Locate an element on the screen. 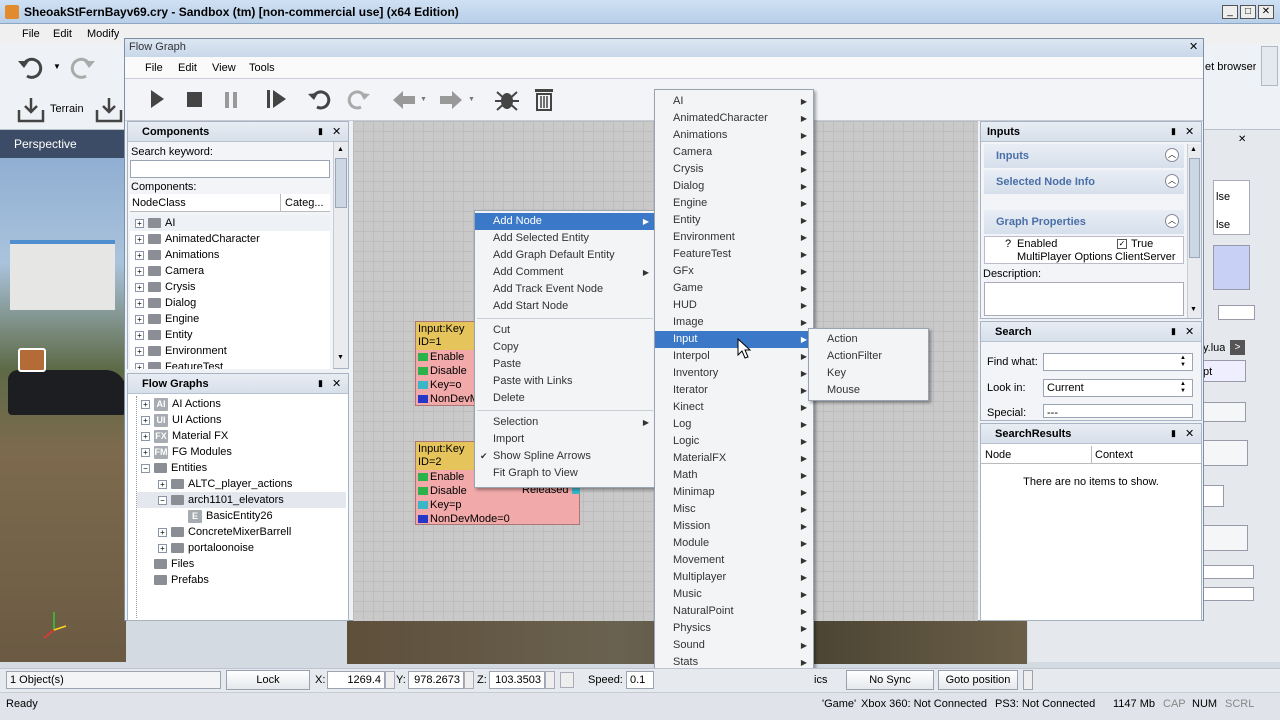 The width and height of the screenshot is (1280, 720). collapse-icon: ︿ is located at coordinates (1172, 221).